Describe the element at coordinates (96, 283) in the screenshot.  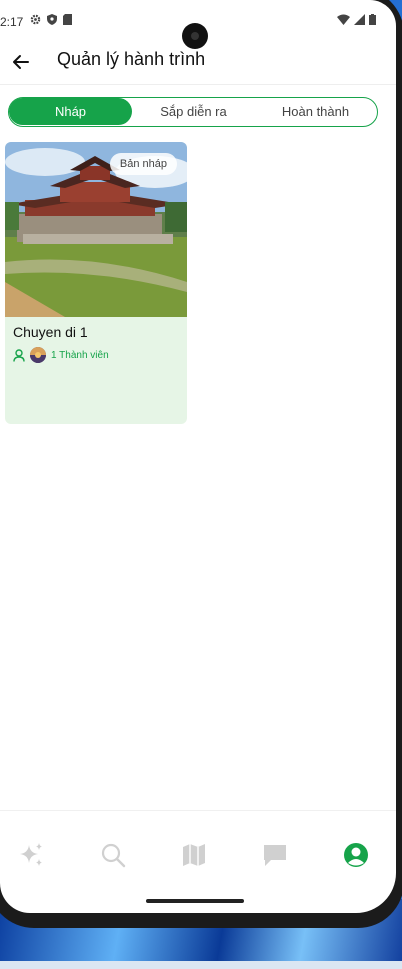
I see `trip-card: Bản nháp Chuyen di 1 1 Thành viên` at that location.